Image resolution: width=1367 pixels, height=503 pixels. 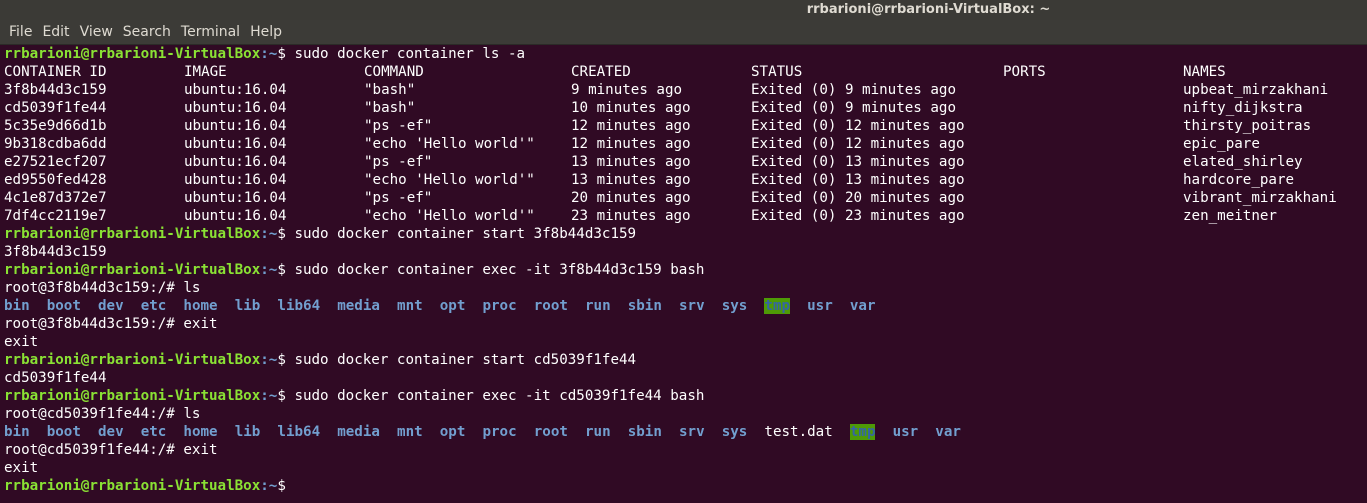 What do you see at coordinates (17, 432) in the screenshot?
I see `dir-entry: bin` at bounding box center [17, 432].